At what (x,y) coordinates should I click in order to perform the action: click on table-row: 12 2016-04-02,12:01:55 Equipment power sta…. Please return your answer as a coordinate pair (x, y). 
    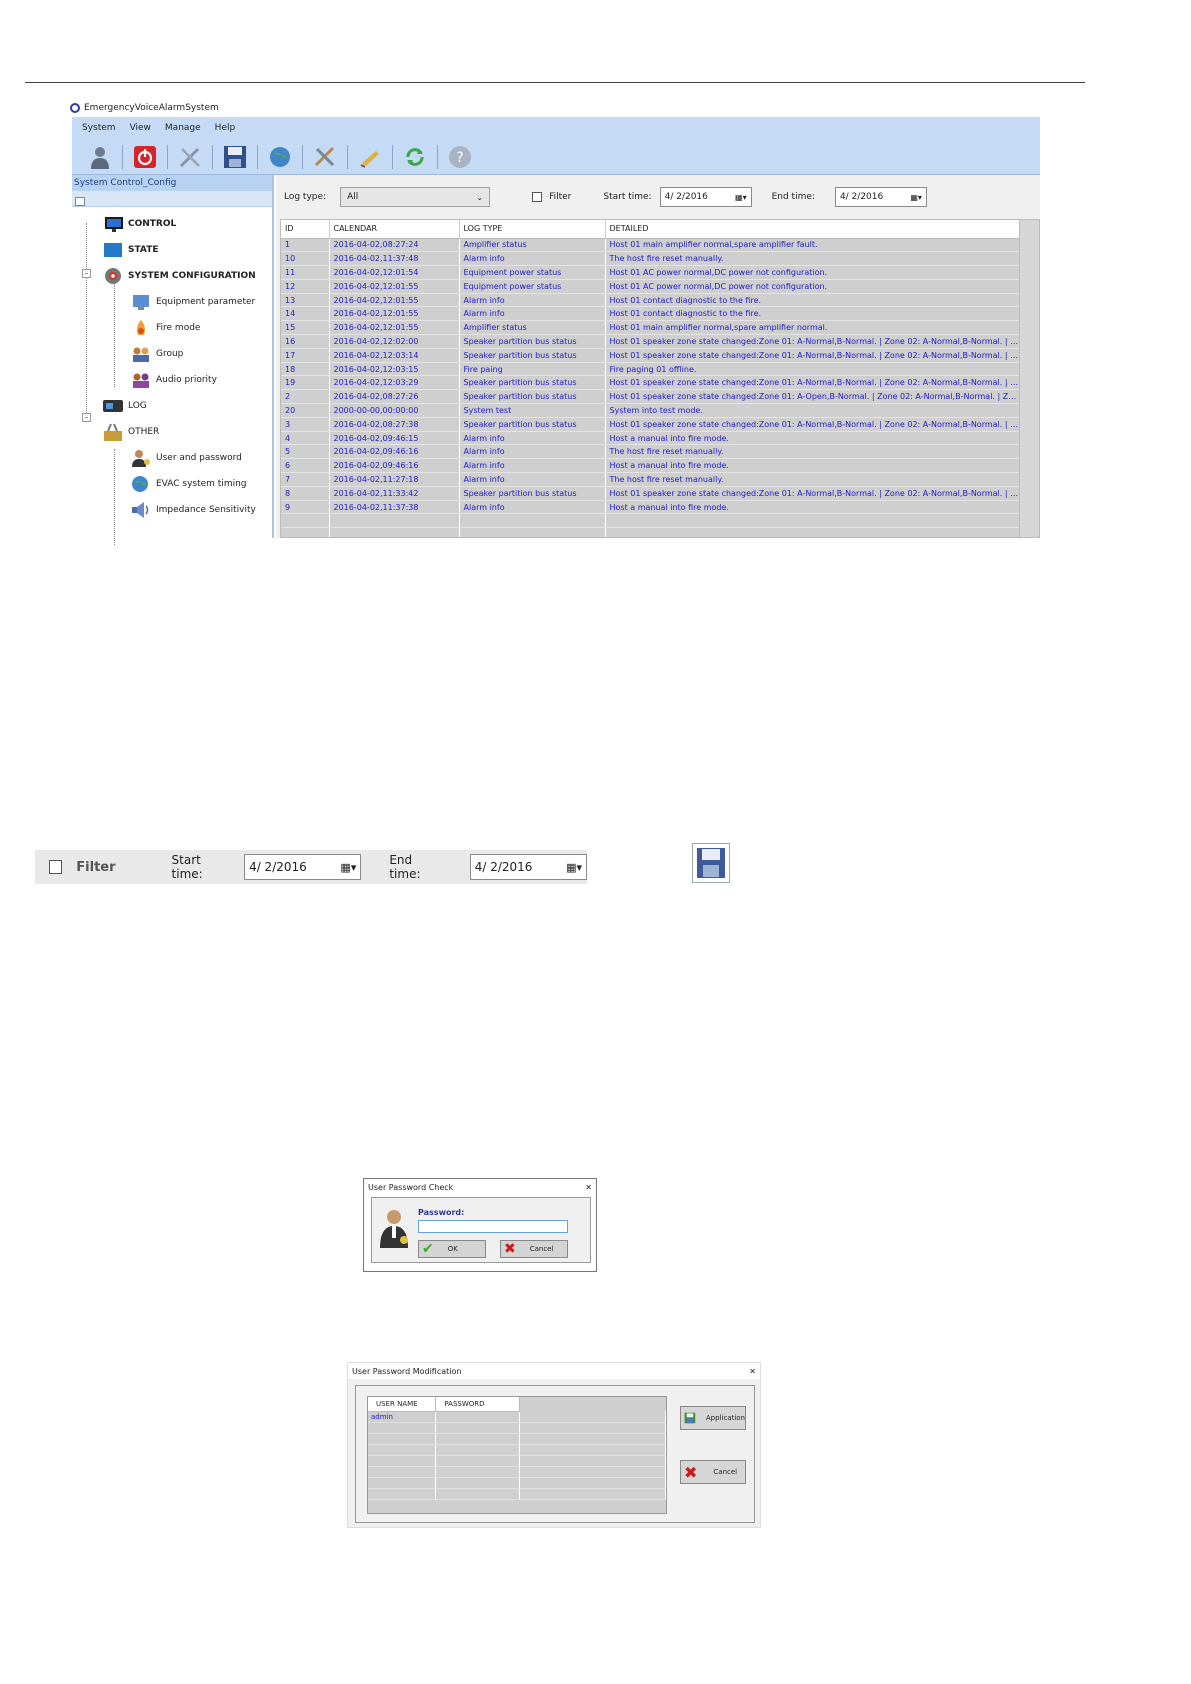
    Looking at the image, I should click on (651, 286).